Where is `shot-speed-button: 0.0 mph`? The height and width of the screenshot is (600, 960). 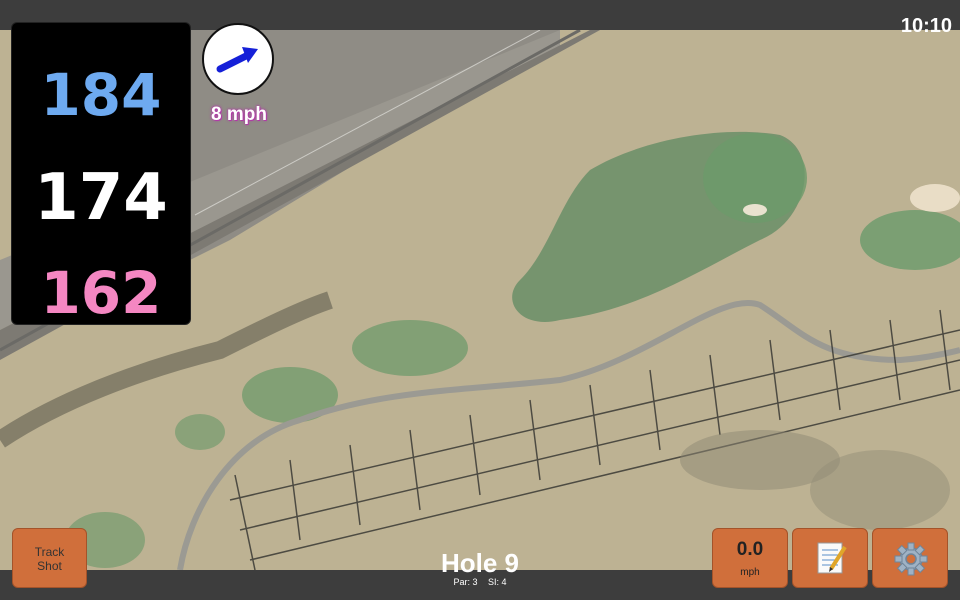 shot-speed-button: 0.0 mph is located at coordinates (750, 558).